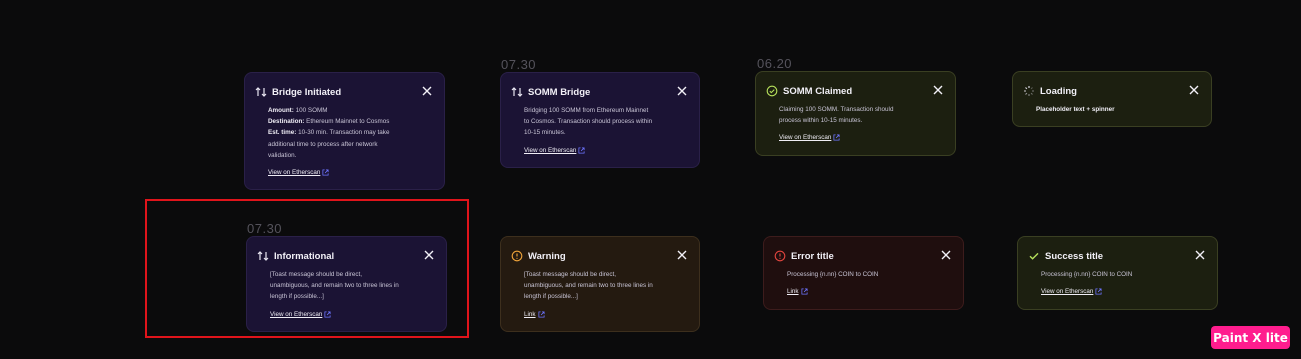  I want to click on toast-title: Loading, so click(1058, 91).